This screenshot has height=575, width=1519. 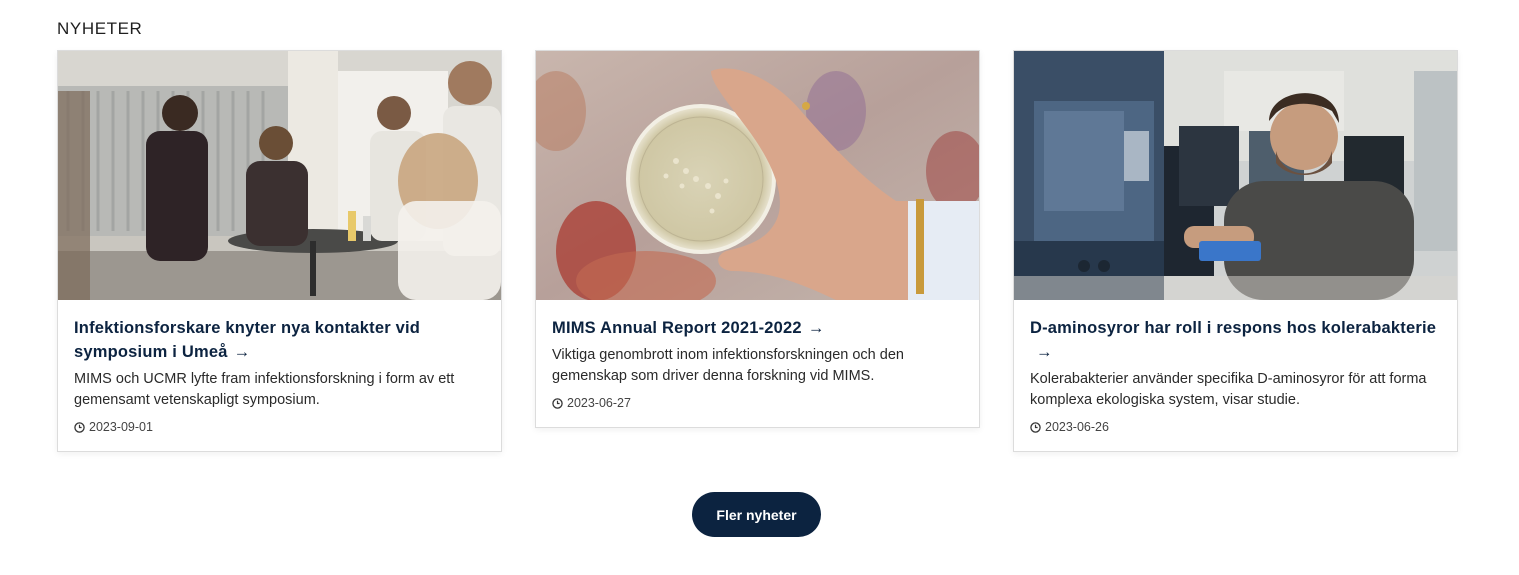 I want to click on news-date-text: 2023-06-27, so click(x=599, y=403).